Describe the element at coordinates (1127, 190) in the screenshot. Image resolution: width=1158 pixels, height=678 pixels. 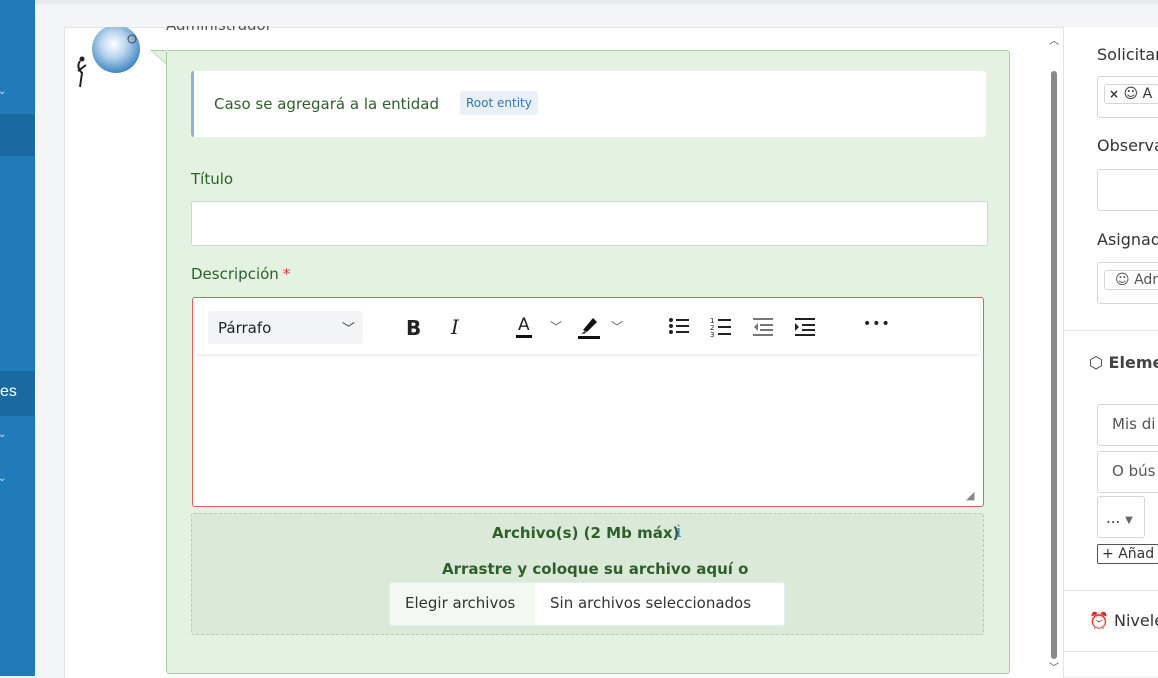
I see `observa-field` at that location.